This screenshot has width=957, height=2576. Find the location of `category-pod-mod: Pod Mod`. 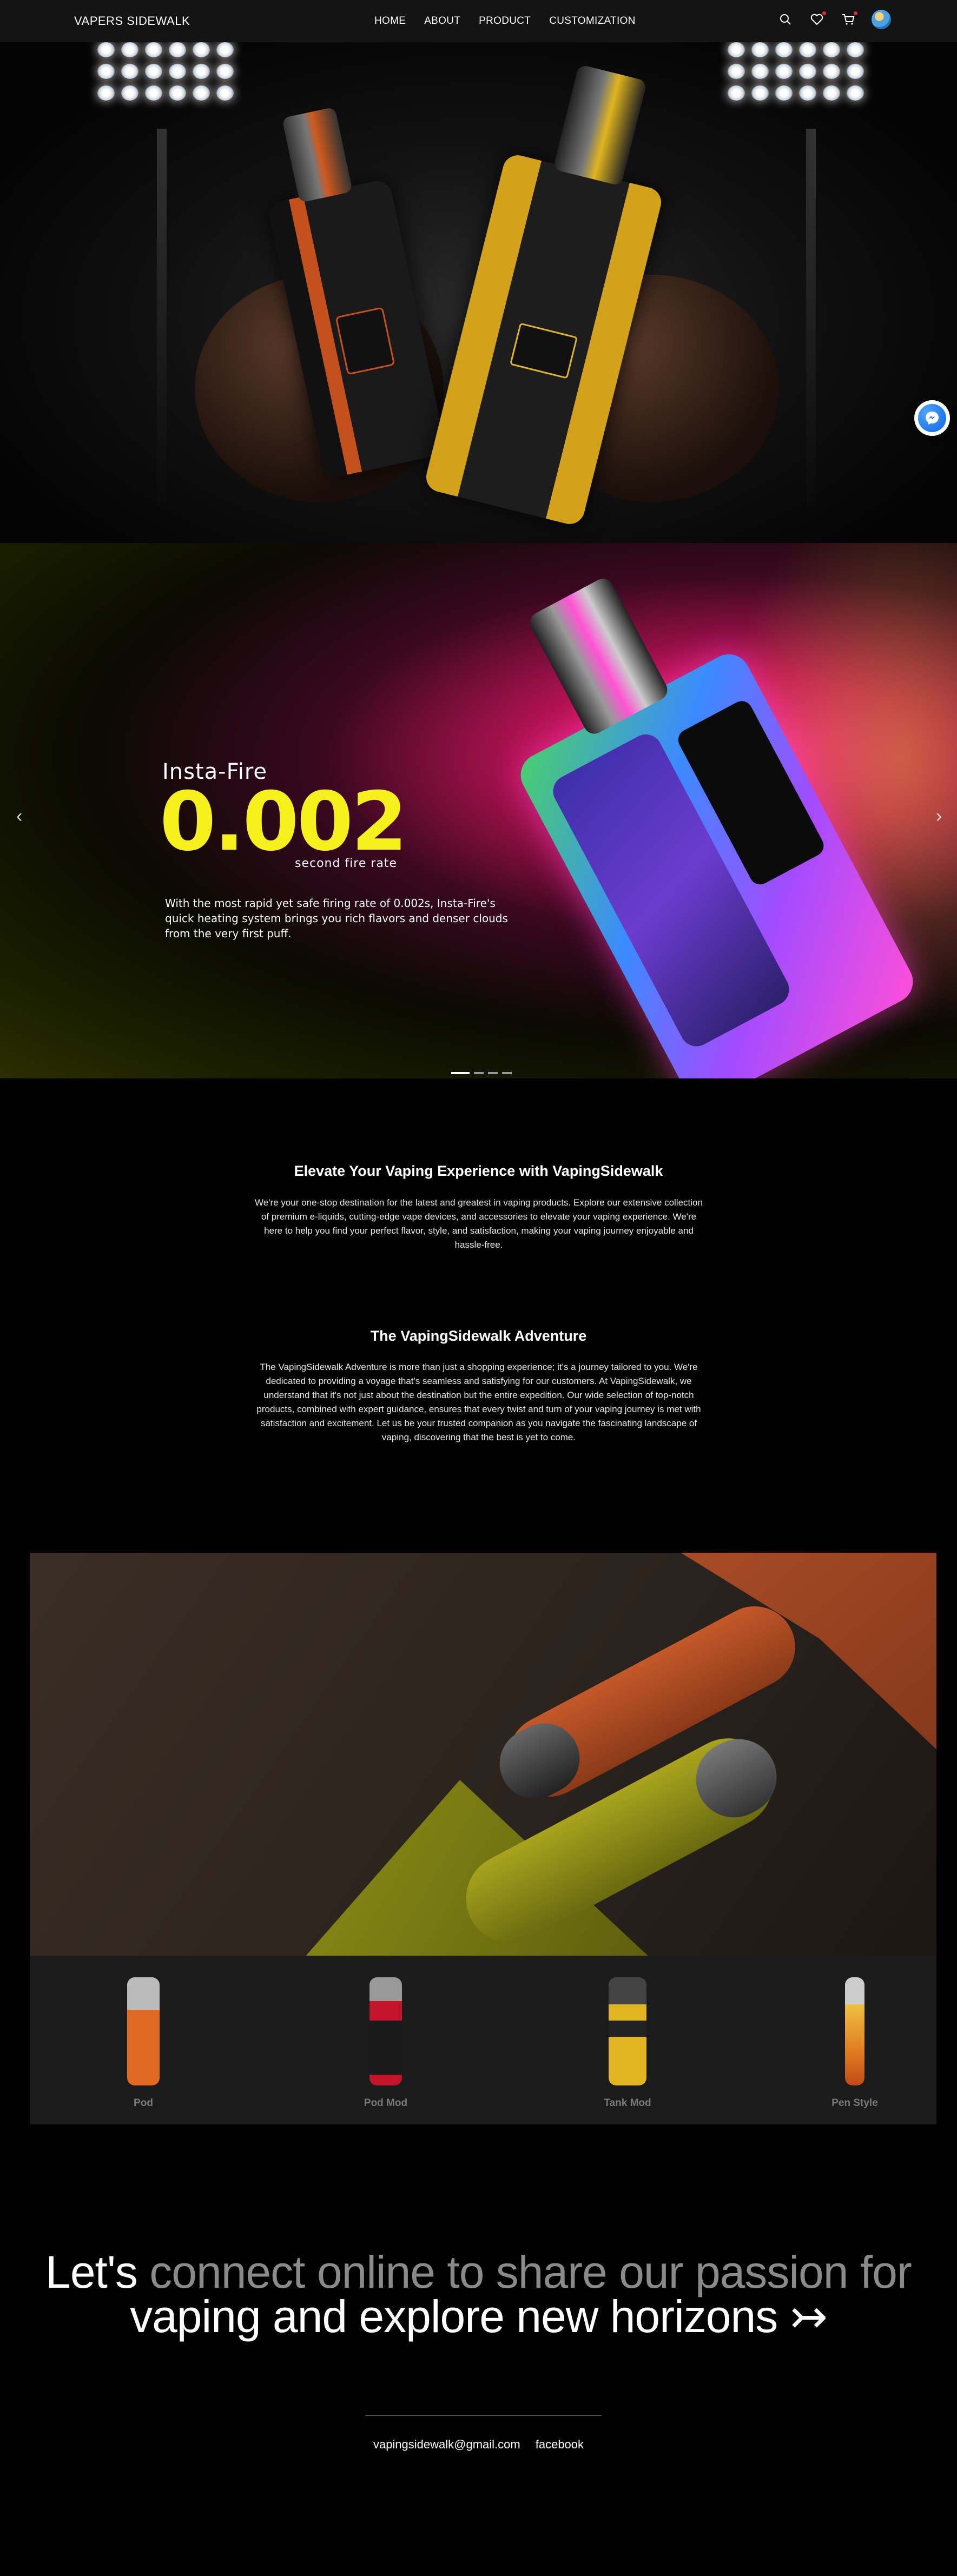

category-pod-mod: Pod Mod is located at coordinates (386, 2040).